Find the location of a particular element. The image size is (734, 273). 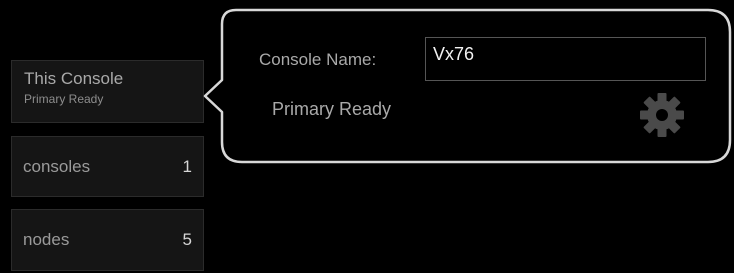

consoles-count: 1 is located at coordinates (187, 166).